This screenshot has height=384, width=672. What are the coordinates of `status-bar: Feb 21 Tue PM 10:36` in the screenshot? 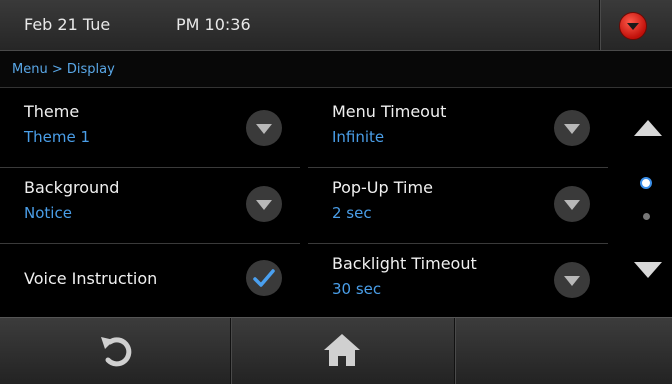 It's located at (336, 25).